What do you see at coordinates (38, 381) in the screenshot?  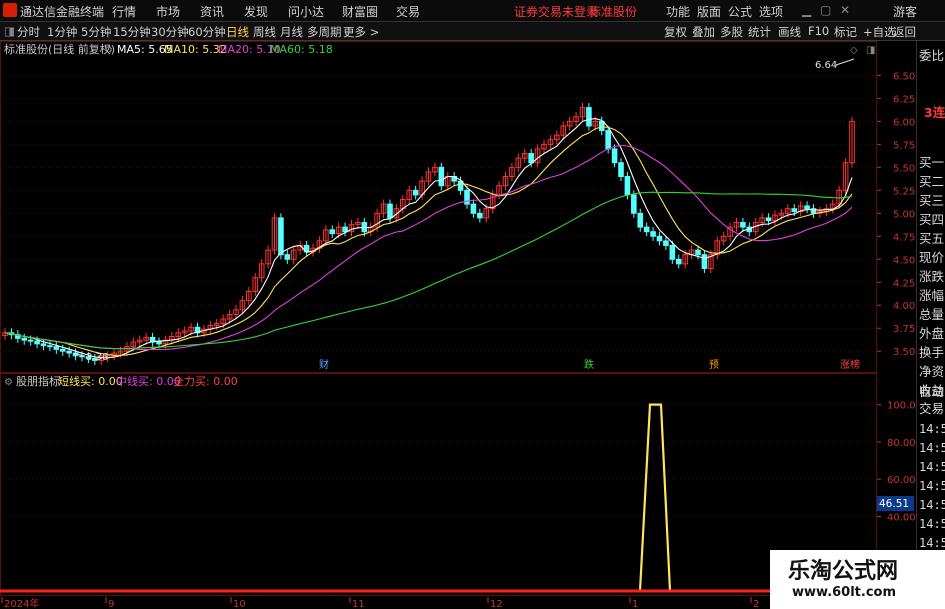 I see `indicator-name: 股朋指标` at bounding box center [38, 381].